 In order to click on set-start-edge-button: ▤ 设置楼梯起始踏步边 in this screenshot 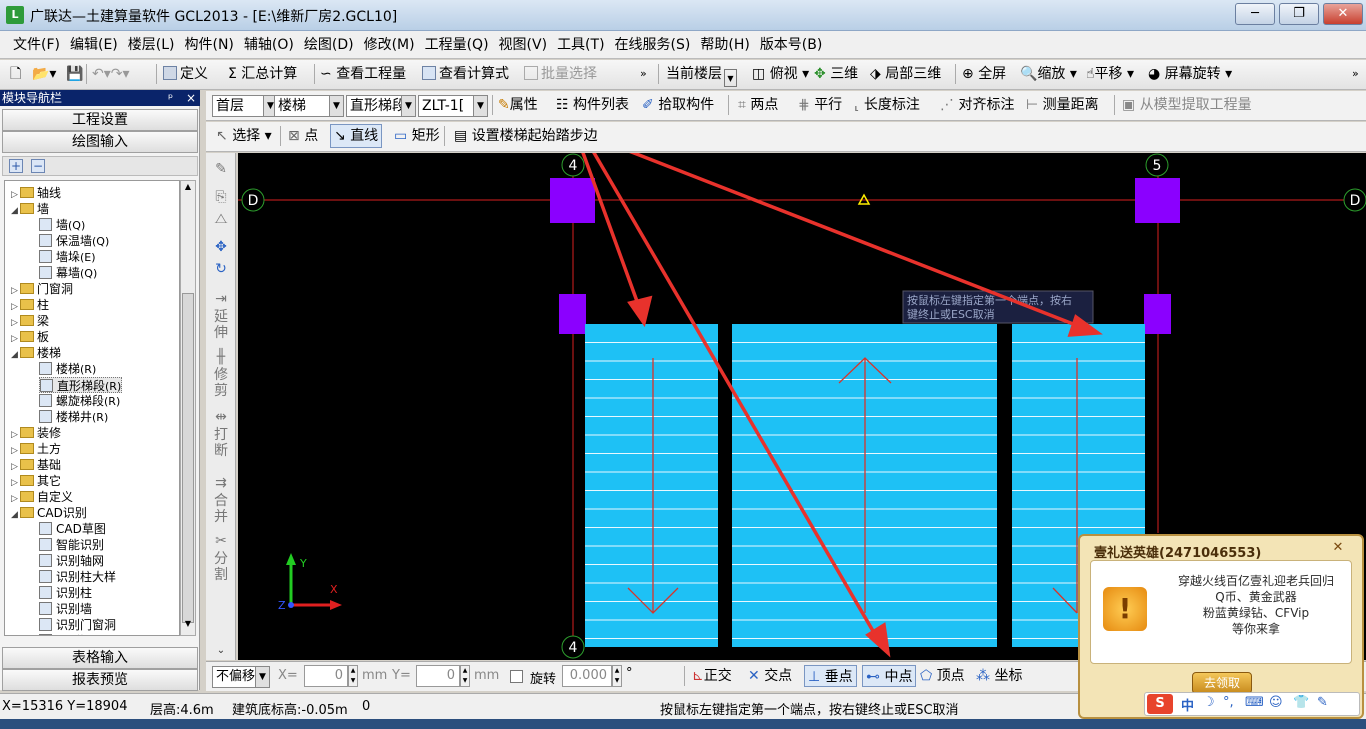, I will do `click(526, 136)`.